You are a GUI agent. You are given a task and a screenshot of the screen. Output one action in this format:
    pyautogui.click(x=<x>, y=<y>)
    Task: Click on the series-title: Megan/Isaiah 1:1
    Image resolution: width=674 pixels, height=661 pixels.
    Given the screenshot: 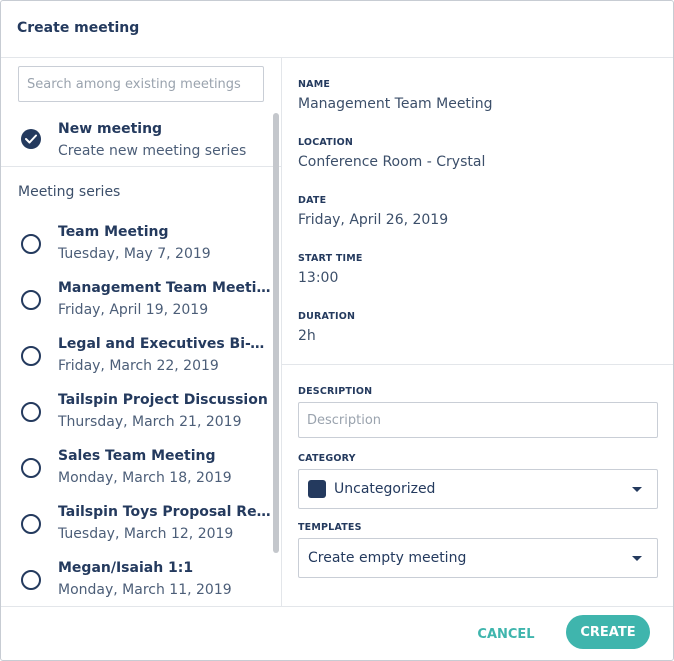 What is the action you would take?
    pyautogui.click(x=126, y=568)
    